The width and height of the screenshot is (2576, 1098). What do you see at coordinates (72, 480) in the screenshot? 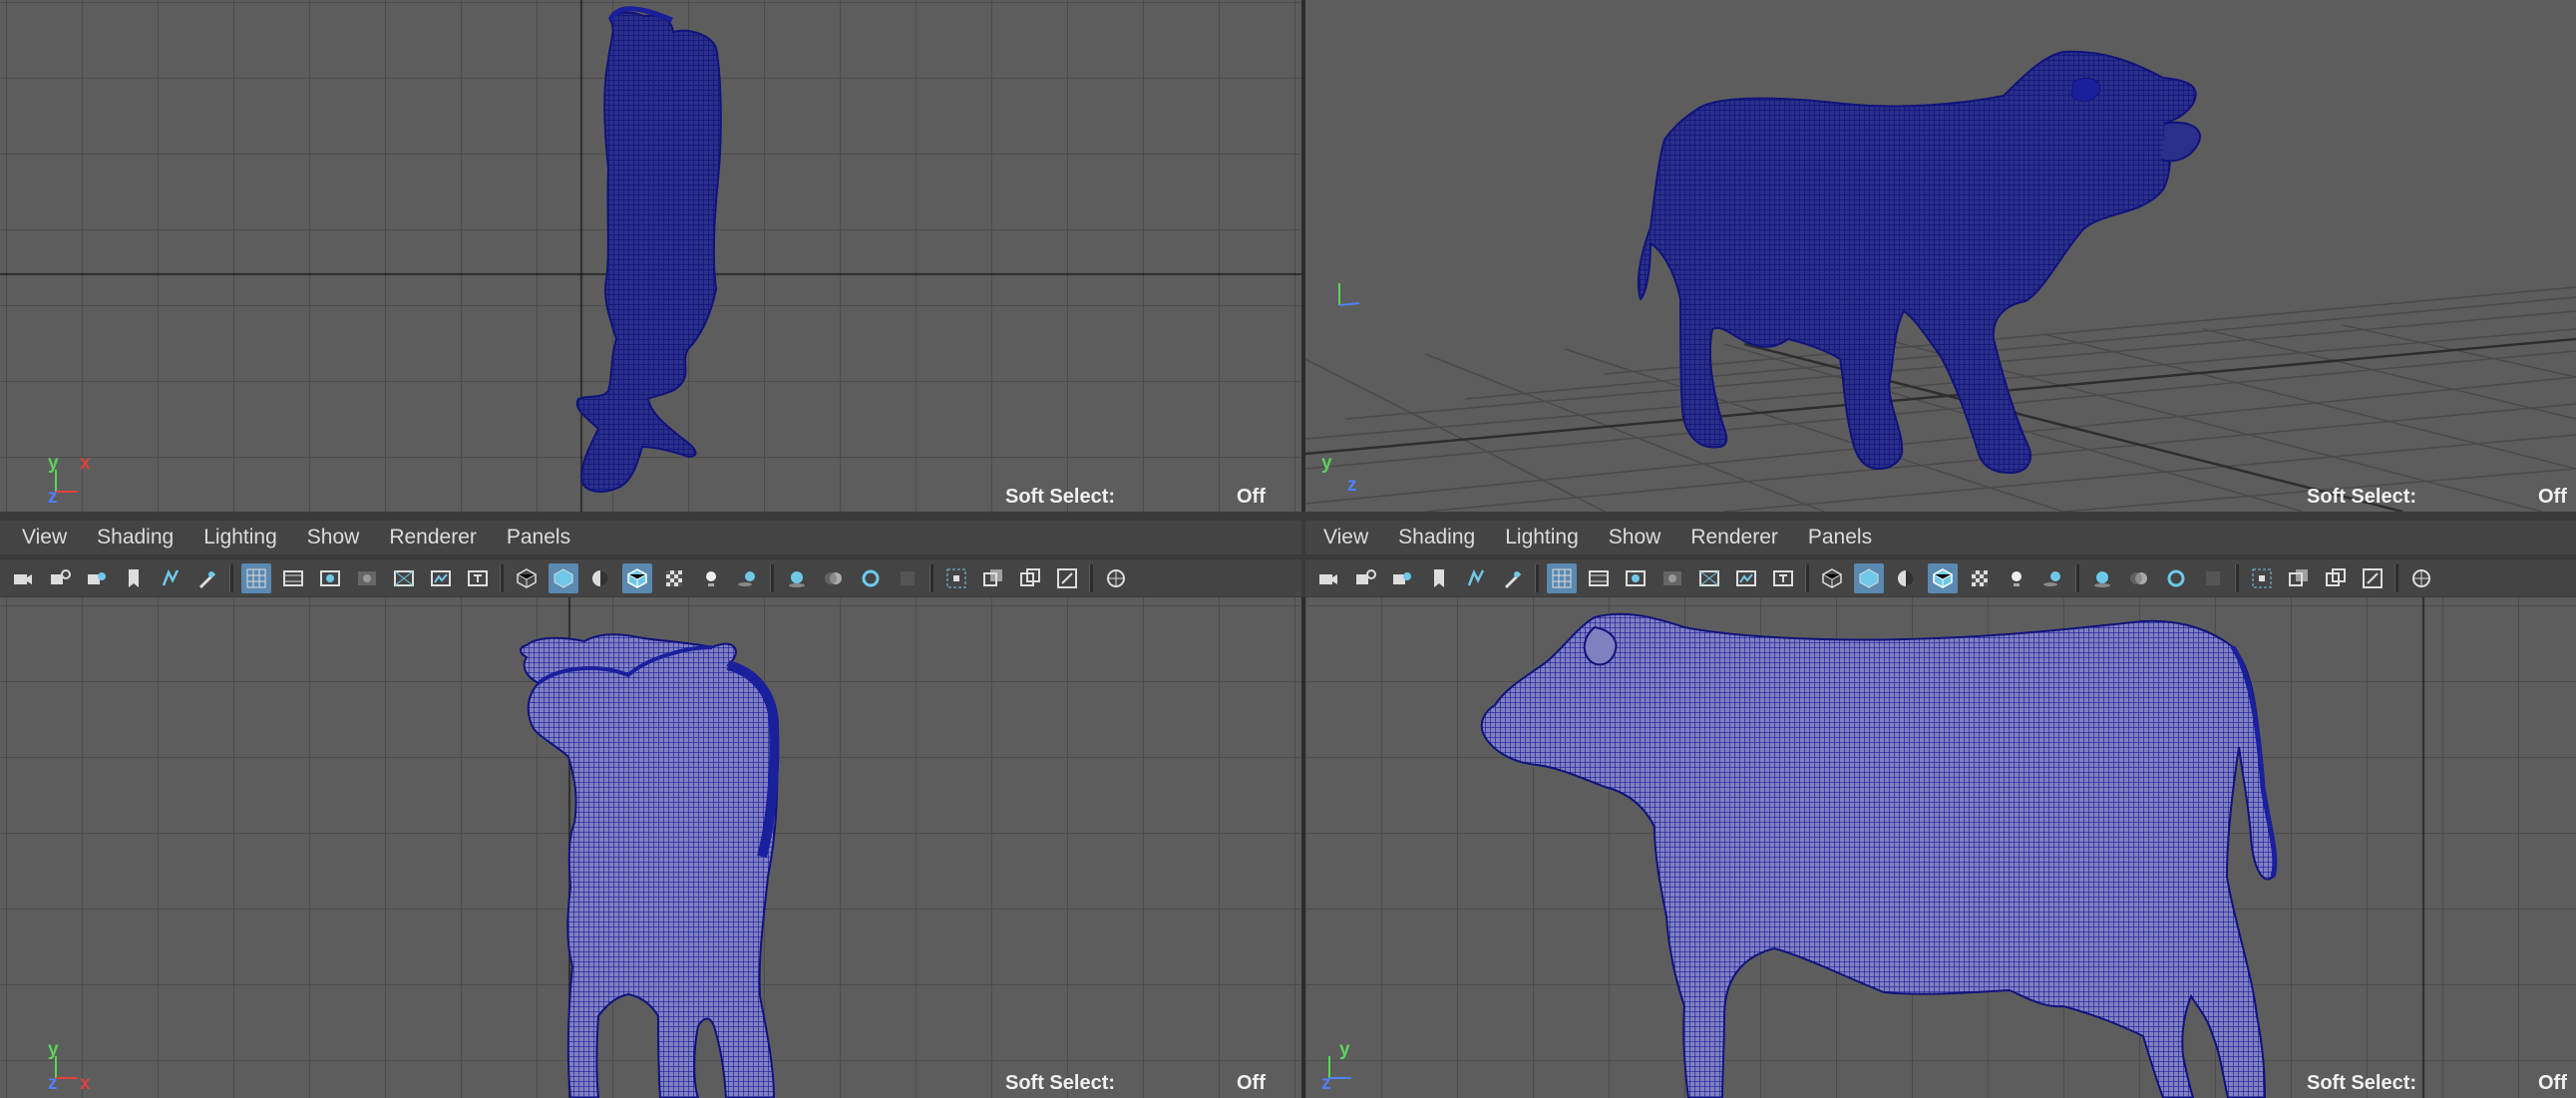
I see `axis-gizmo: y x z` at bounding box center [72, 480].